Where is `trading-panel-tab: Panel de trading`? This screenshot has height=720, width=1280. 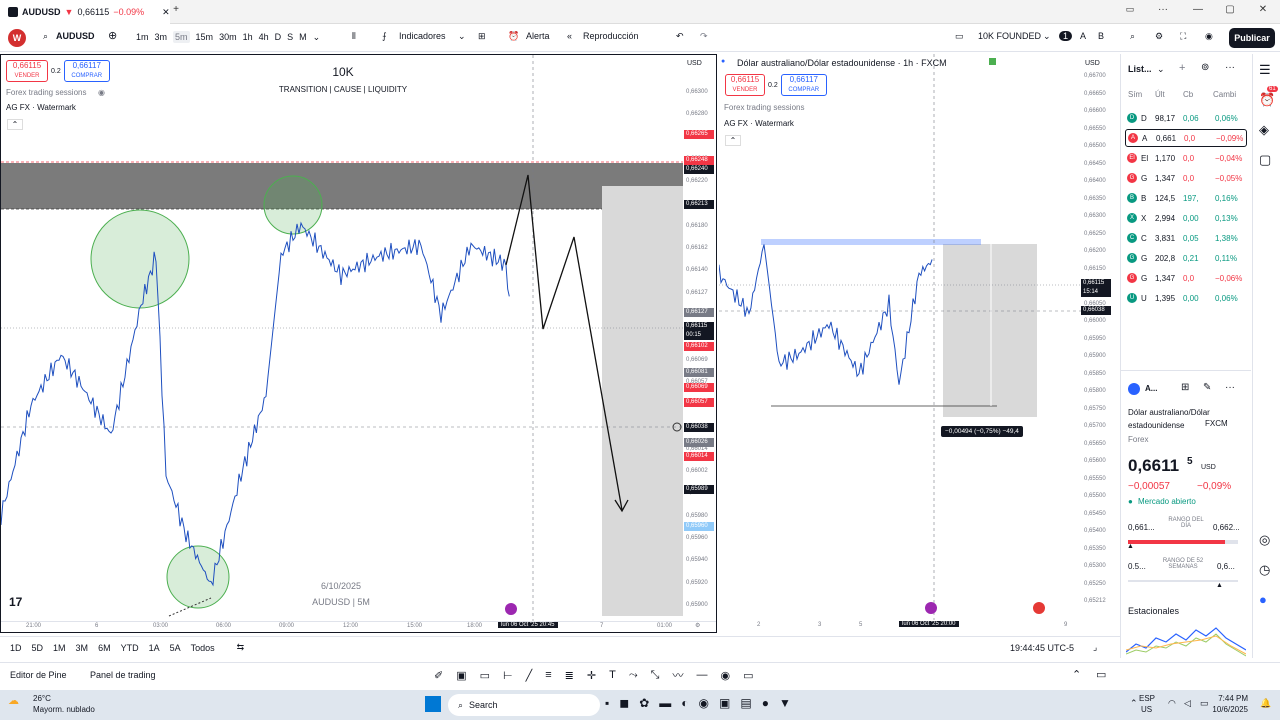
trading-panel-tab: Panel de trading is located at coordinates (123, 675).